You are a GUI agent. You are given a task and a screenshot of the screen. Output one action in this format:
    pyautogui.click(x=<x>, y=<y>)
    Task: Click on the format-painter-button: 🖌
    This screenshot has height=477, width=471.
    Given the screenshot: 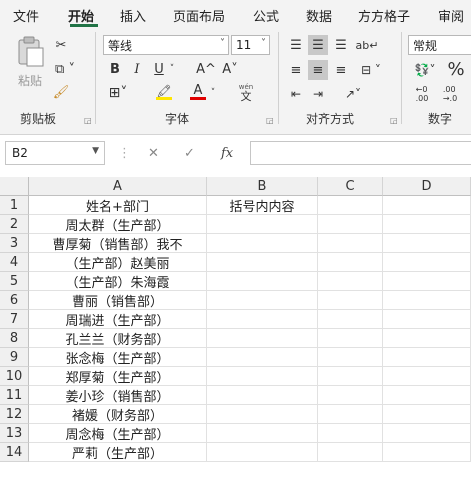 What is the action you would take?
    pyautogui.click(x=61, y=92)
    